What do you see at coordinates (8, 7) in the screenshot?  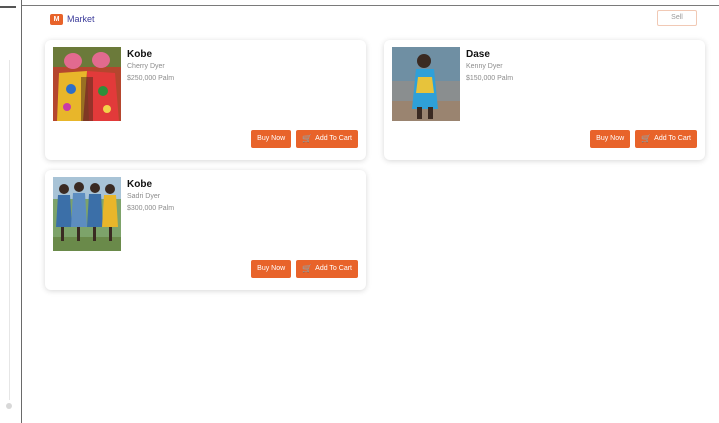 I see `rail-handle` at bounding box center [8, 7].